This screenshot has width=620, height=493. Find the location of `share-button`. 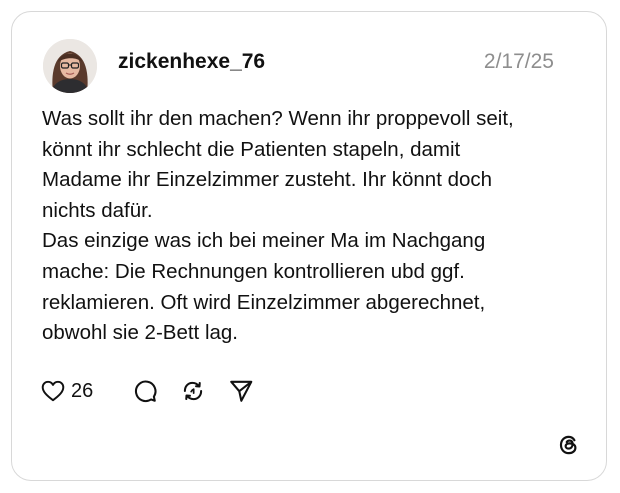

share-button is located at coordinates (241, 391).